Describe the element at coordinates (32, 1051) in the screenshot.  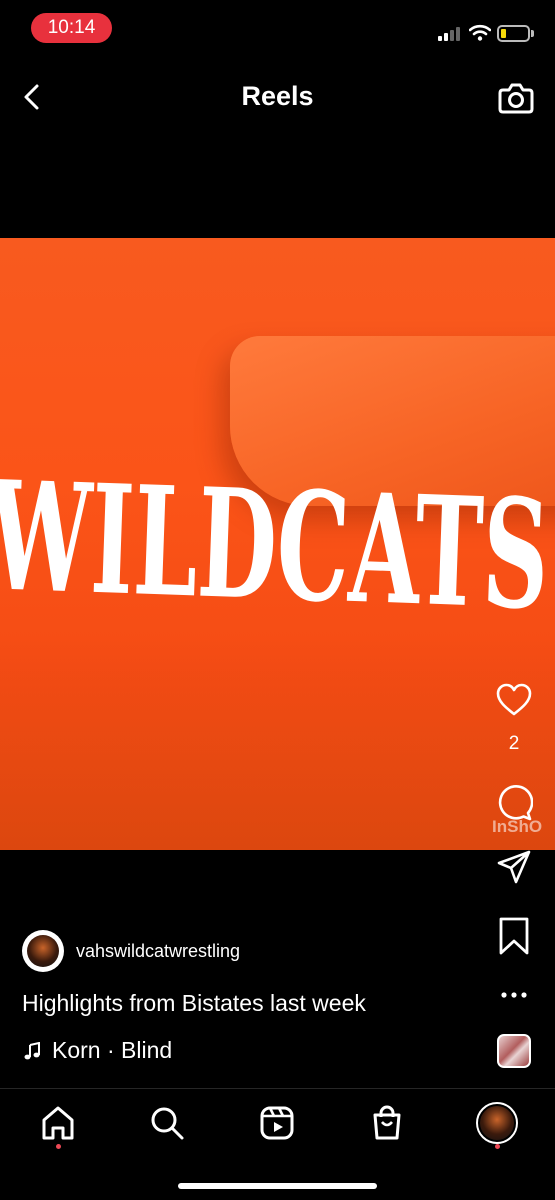
I see `music-note-icon` at that location.